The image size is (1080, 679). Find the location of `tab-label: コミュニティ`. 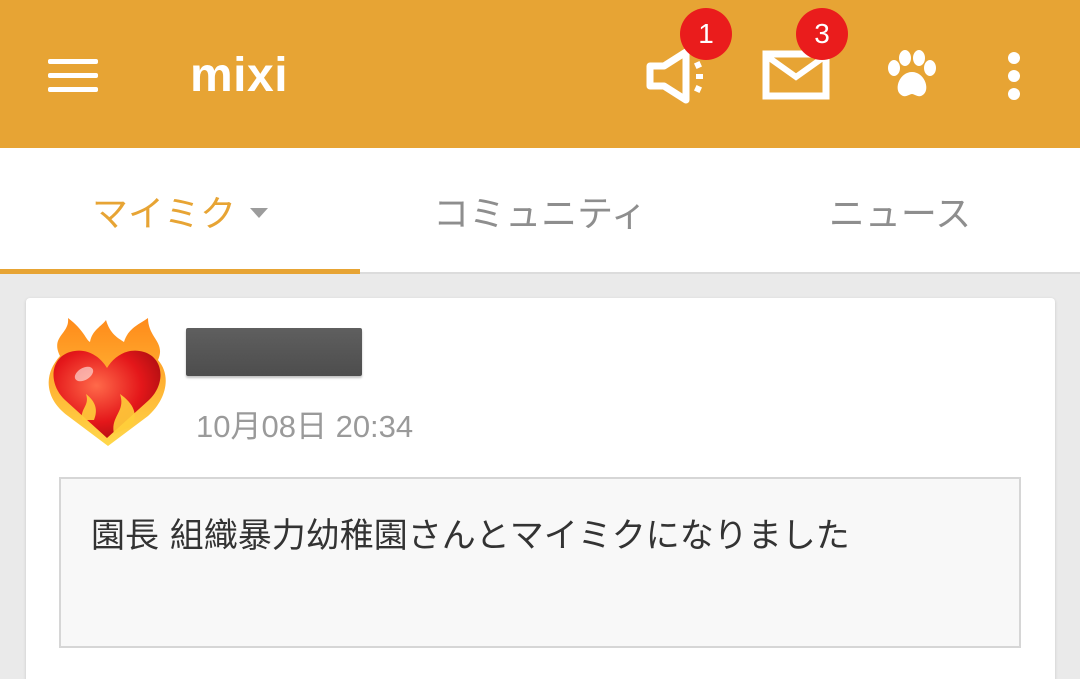

tab-label: コミュニティ is located at coordinates (540, 214).